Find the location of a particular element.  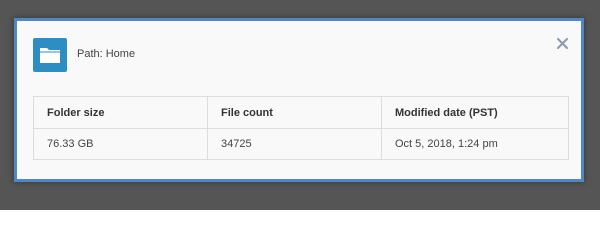

column-header-folder-size: Folder size is located at coordinates (120, 112).